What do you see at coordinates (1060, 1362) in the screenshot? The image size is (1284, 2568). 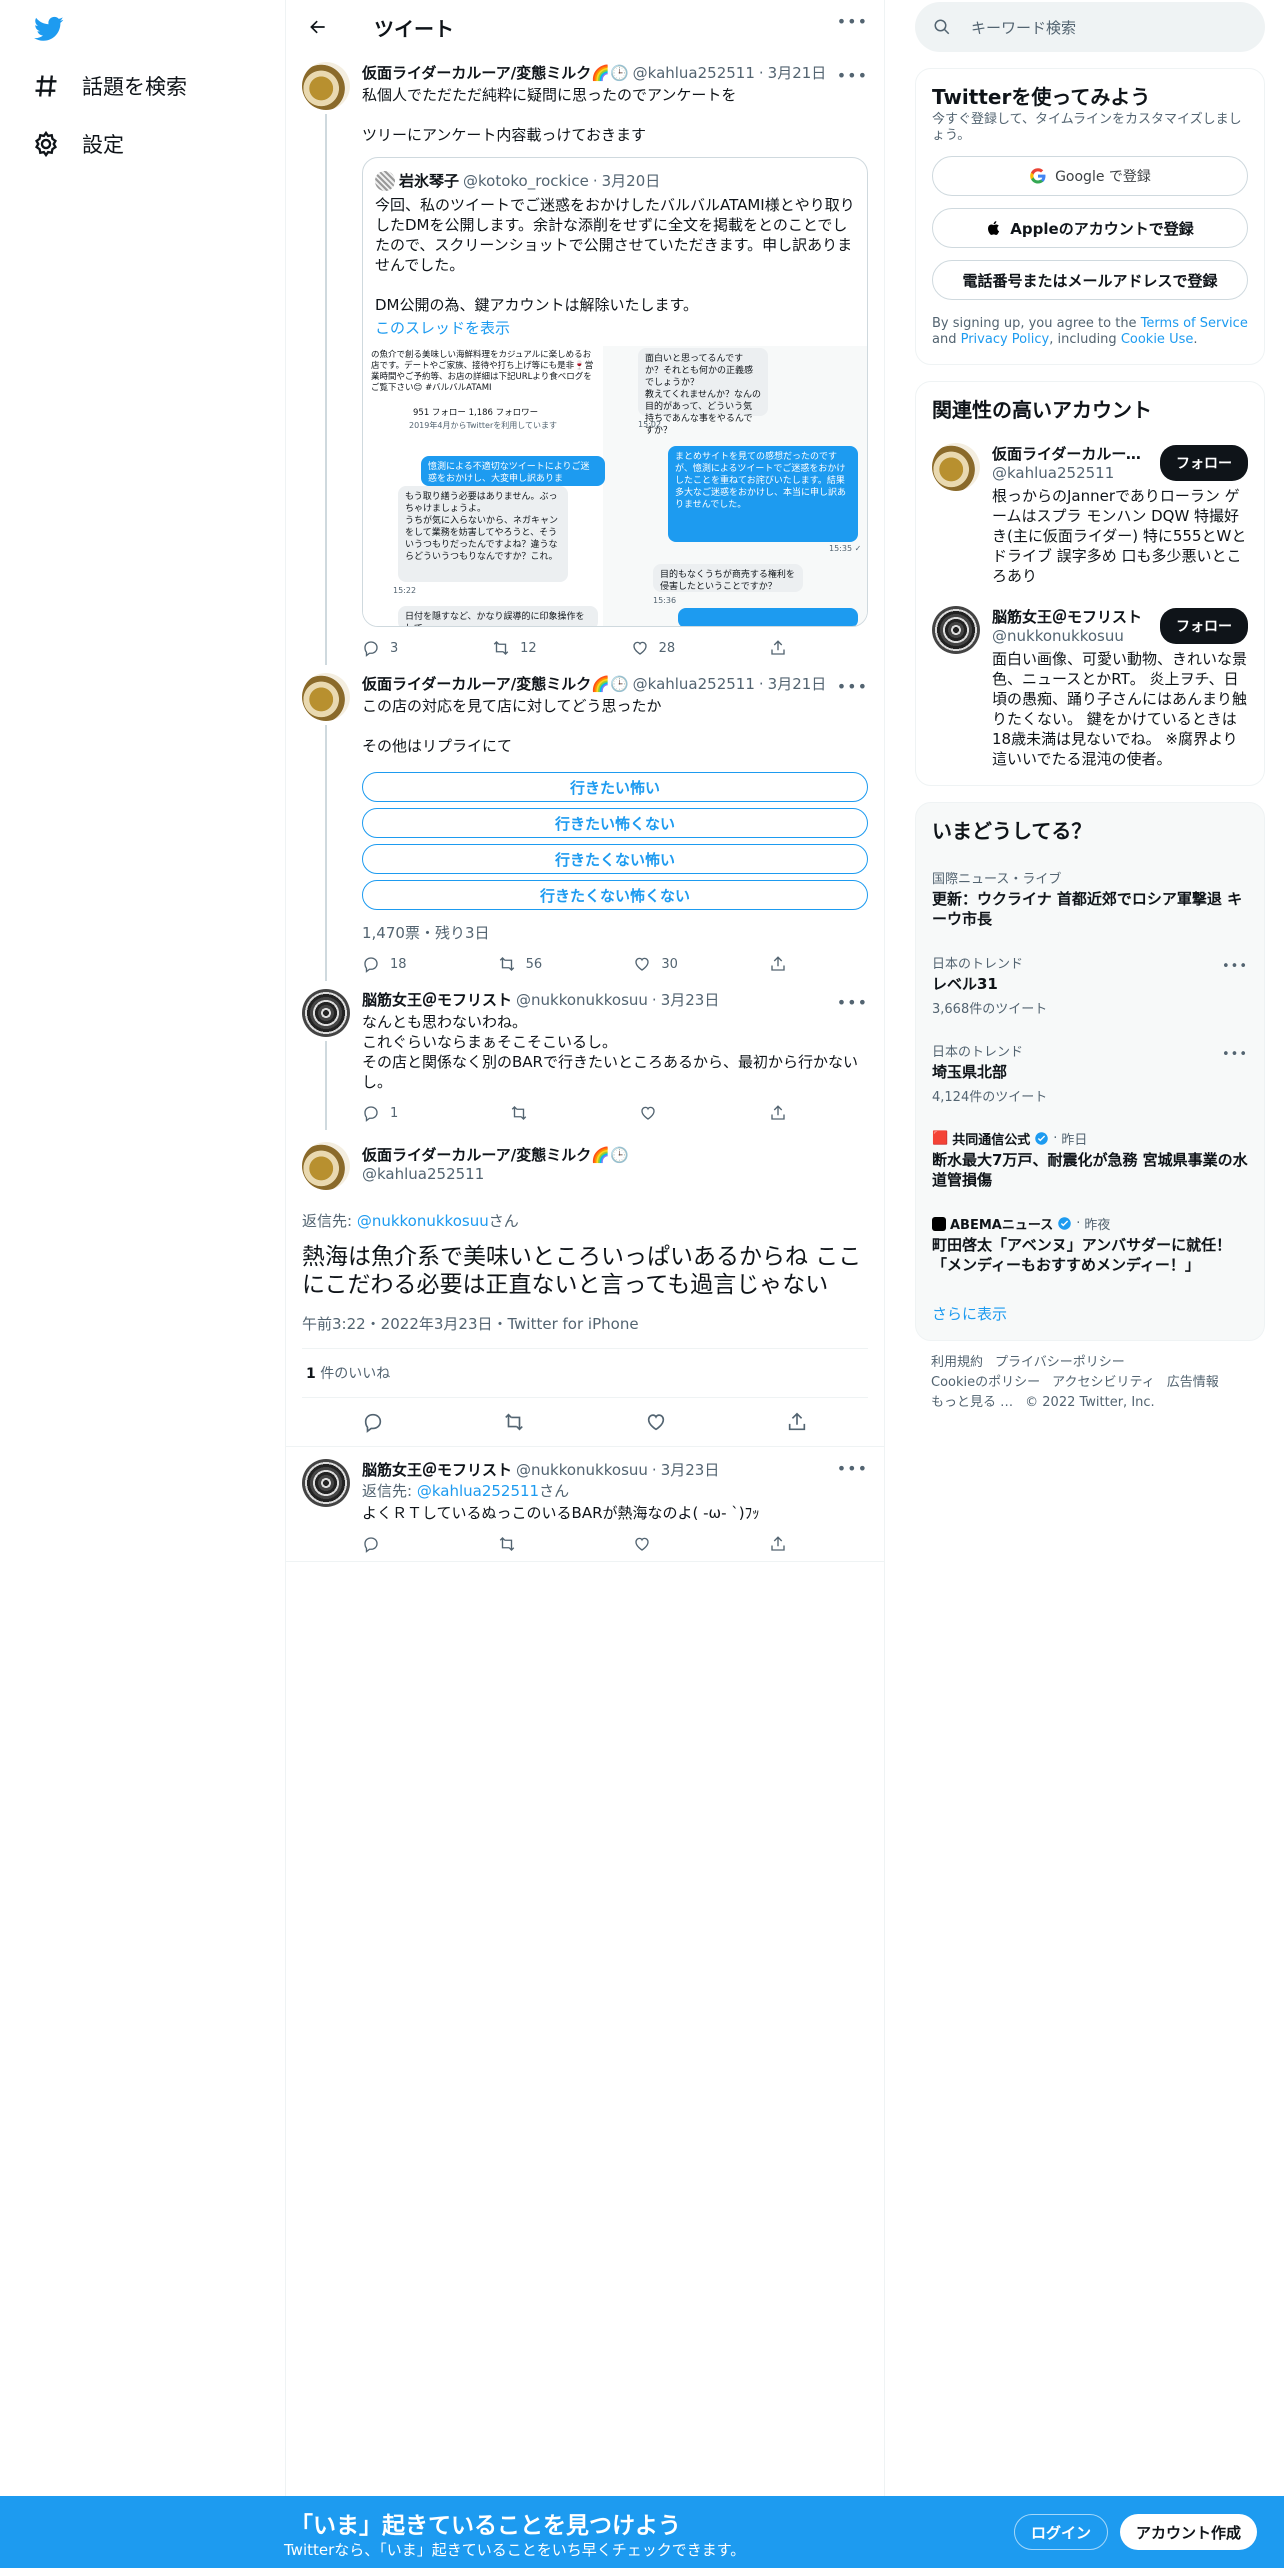 I see `footer-link: プライバシーポリシー` at bounding box center [1060, 1362].